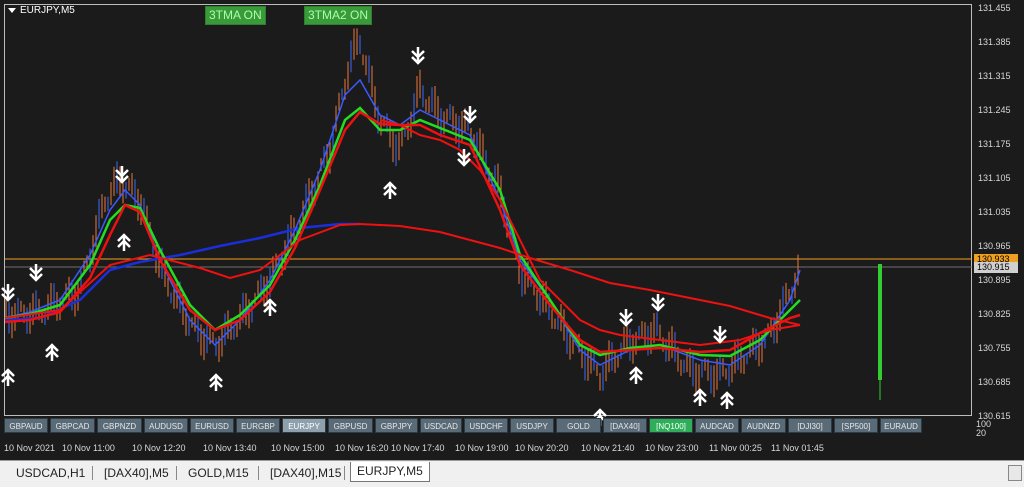 The width and height of the screenshot is (1024, 487). Describe the element at coordinates (532, 425) in the screenshot. I see `symbol-button-usdjpy: USDJPY` at that location.